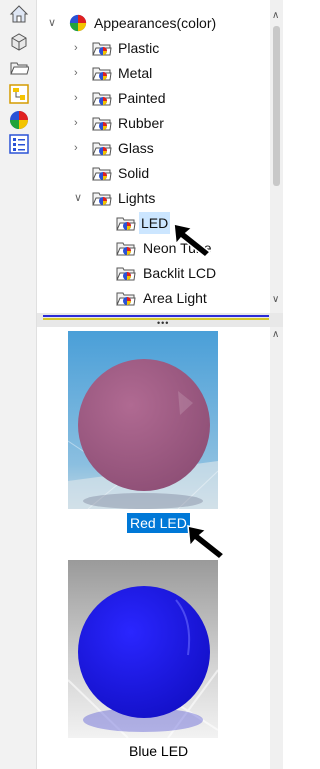 The image size is (320, 769). Describe the element at coordinates (275, 299) in the screenshot. I see `scroll-down-icon: ∨` at that location.